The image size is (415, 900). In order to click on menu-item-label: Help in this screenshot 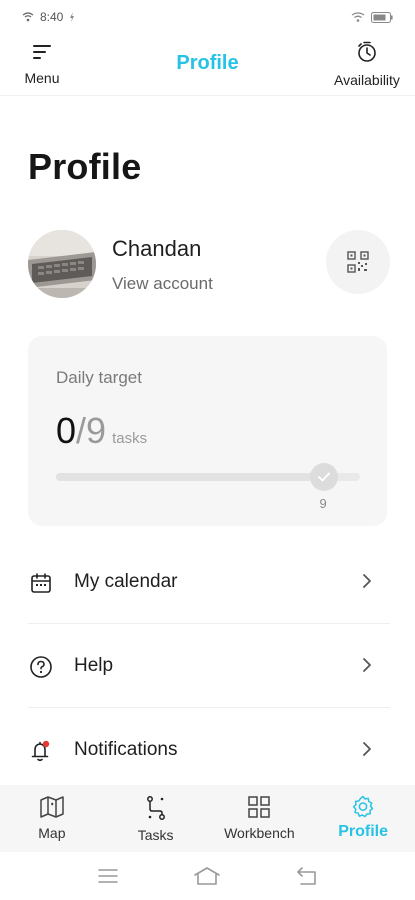, I will do `click(94, 665)`.